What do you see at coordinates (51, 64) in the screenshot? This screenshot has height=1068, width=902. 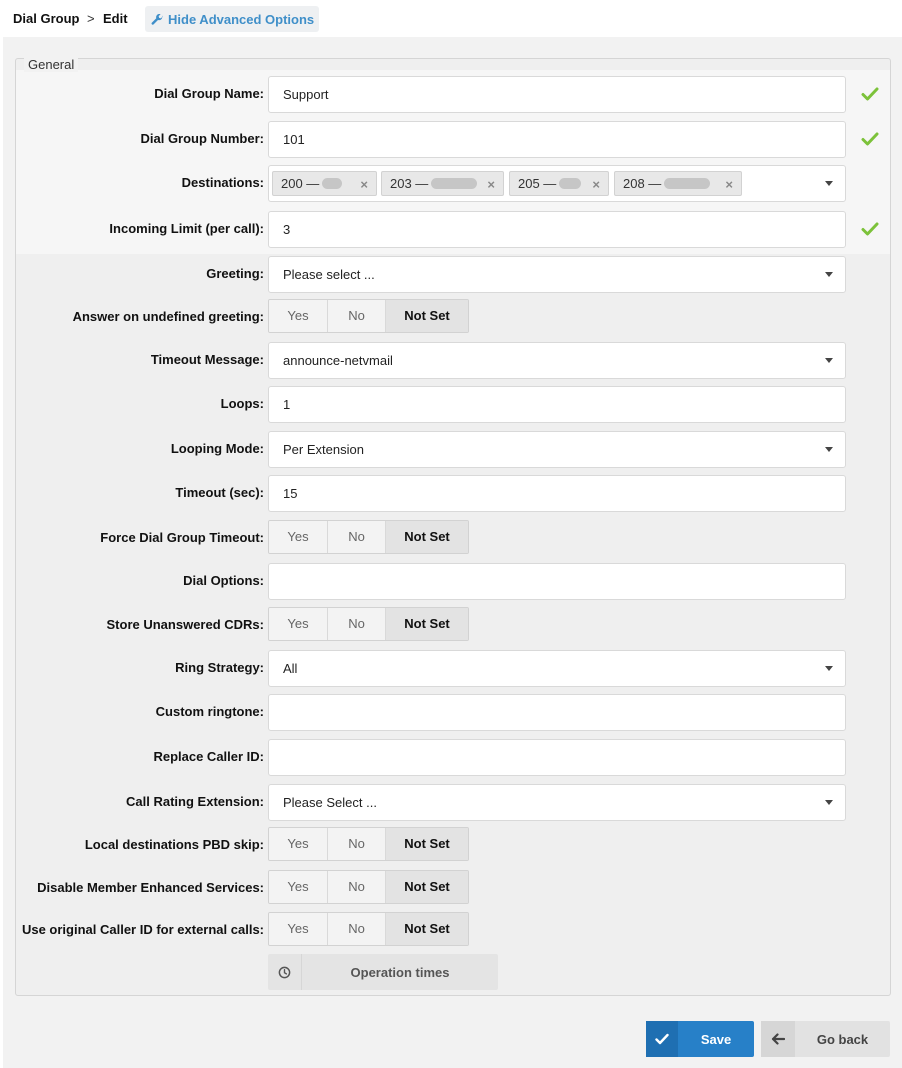 I see `fieldset-legend: General` at bounding box center [51, 64].